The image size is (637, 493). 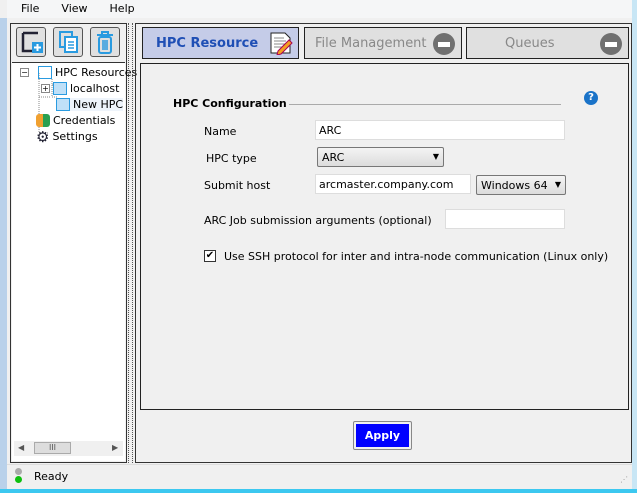 What do you see at coordinates (80, 88) in the screenshot?
I see `tree-item-localhost: + localhost` at bounding box center [80, 88].